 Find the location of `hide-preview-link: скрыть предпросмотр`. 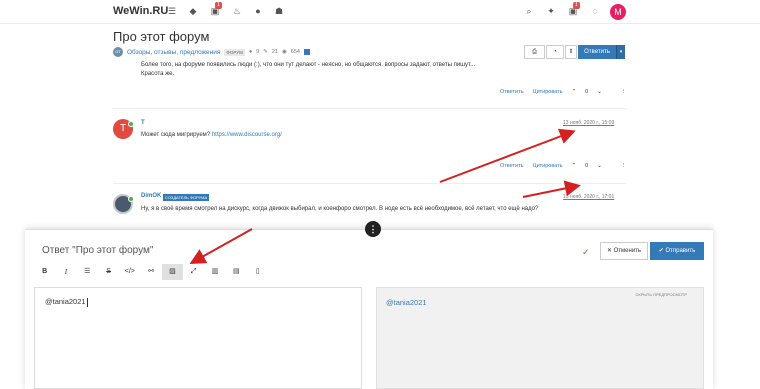

hide-preview-link: скрыть предпросмотр is located at coordinates (662, 294).